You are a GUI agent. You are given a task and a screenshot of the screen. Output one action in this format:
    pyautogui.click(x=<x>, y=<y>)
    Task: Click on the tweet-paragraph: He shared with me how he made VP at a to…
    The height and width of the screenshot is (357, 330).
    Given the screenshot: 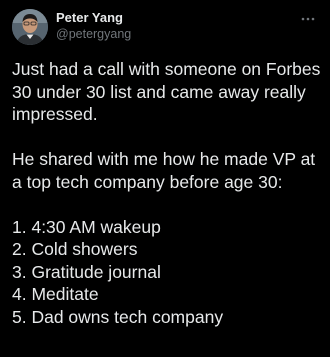 What is the action you would take?
    pyautogui.click(x=164, y=170)
    